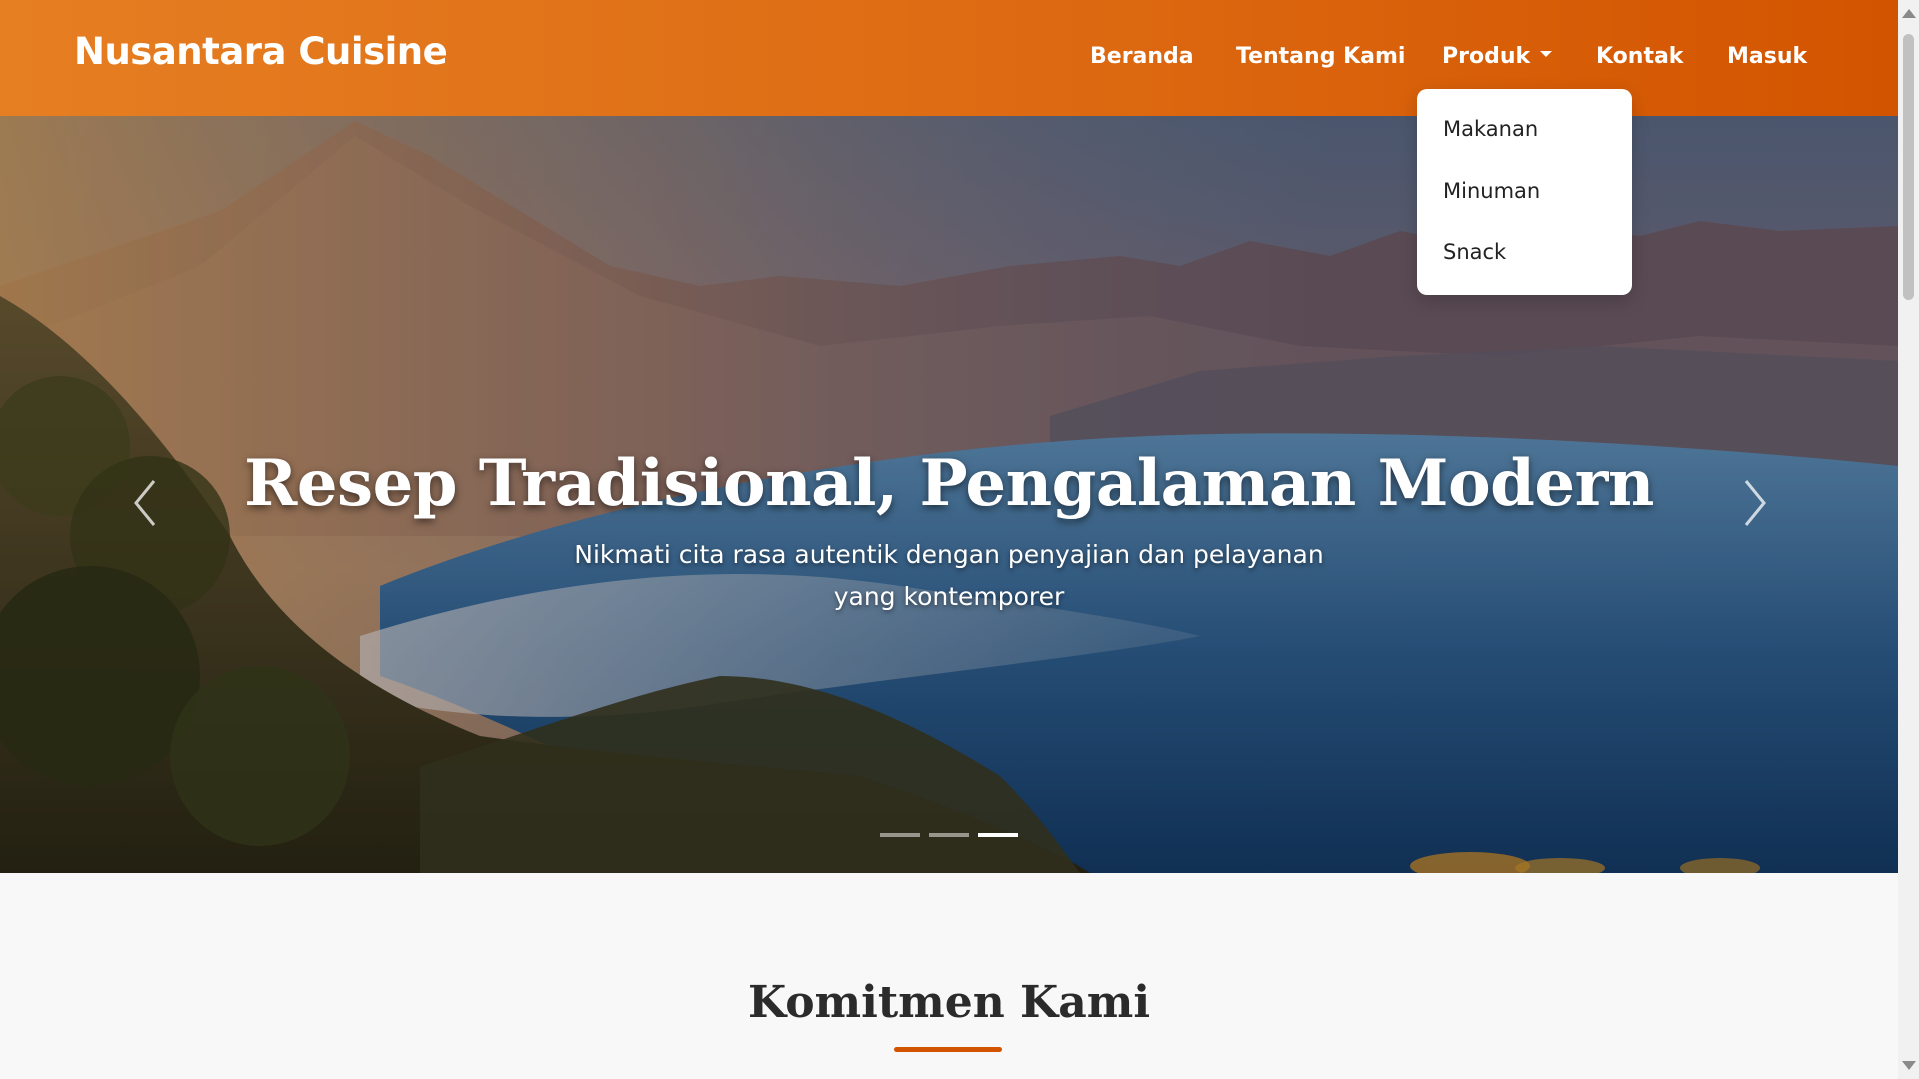 The width and height of the screenshot is (1919, 1079). Describe the element at coordinates (949, 1002) in the screenshot. I see `section-title: Komitmen Kami` at that location.